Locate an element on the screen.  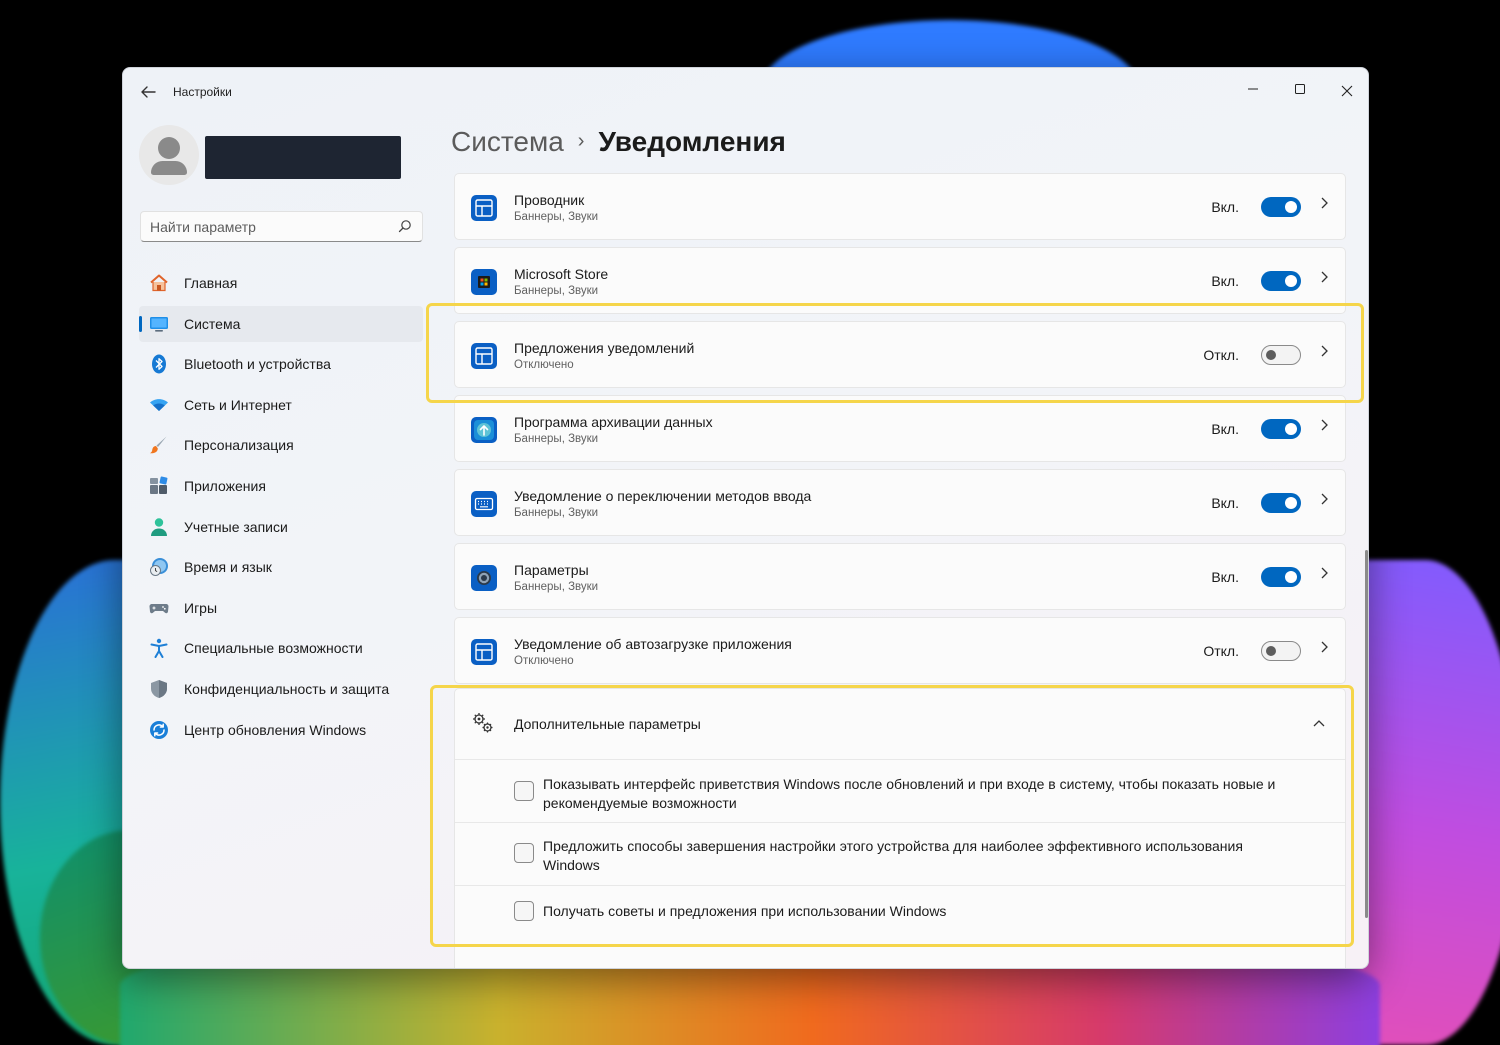
avatar is located at coordinates (169, 155).